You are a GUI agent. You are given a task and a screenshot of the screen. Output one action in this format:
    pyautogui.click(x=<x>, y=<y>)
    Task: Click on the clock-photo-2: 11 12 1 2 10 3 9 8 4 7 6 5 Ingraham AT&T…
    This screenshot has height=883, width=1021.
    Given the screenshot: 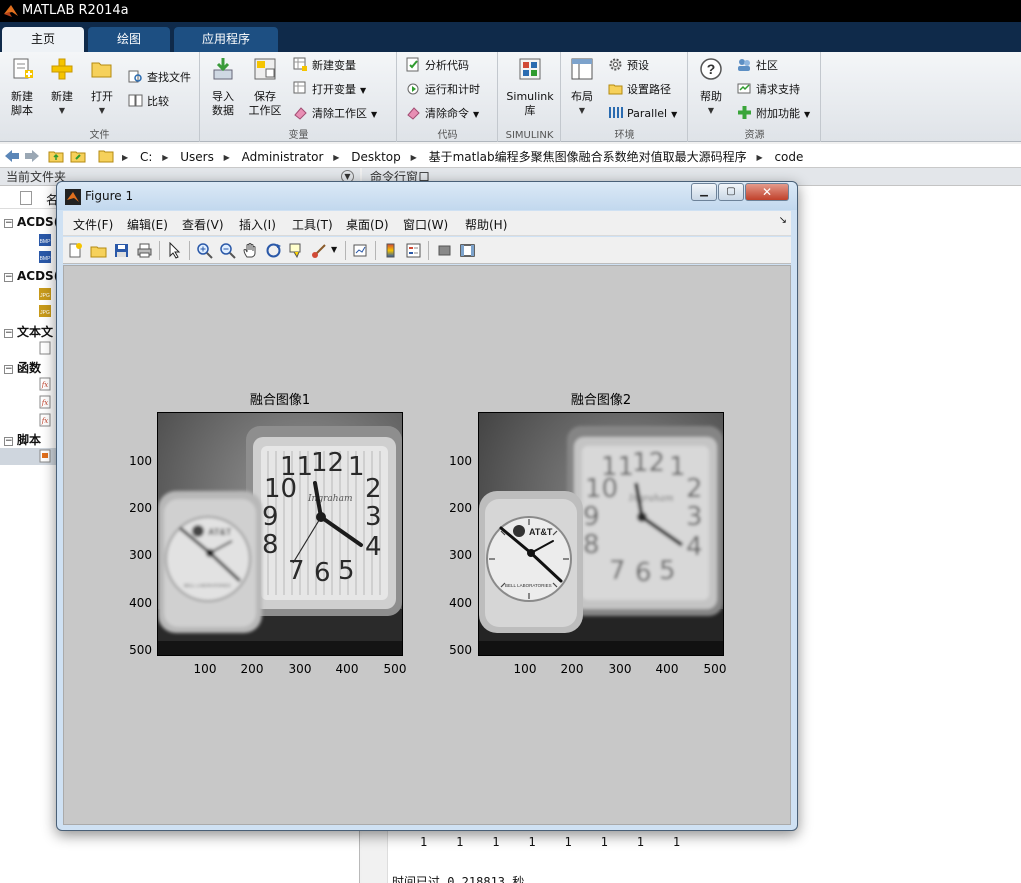 What is the action you would take?
    pyautogui.click(x=601, y=534)
    